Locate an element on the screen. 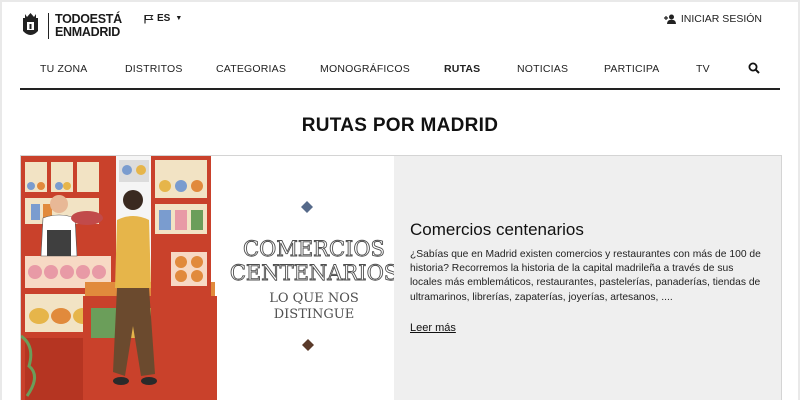 Image resolution: width=800 pixels, height=400 pixels. logo-text: TODOESTÁ ENMADRID is located at coordinates (88, 26).